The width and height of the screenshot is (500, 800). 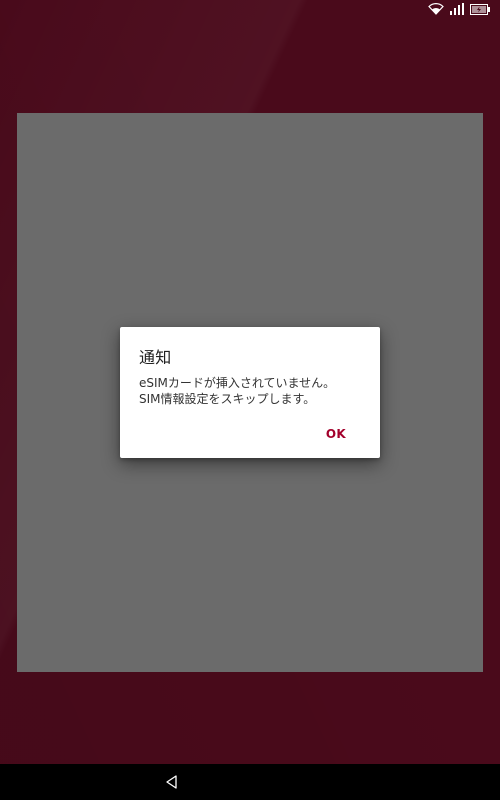 What do you see at coordinates (227, 399) in the screenshot?
I see `dialog-message-line-2: SIM情報設定をスキップします。` at bounding box center [227, 399].